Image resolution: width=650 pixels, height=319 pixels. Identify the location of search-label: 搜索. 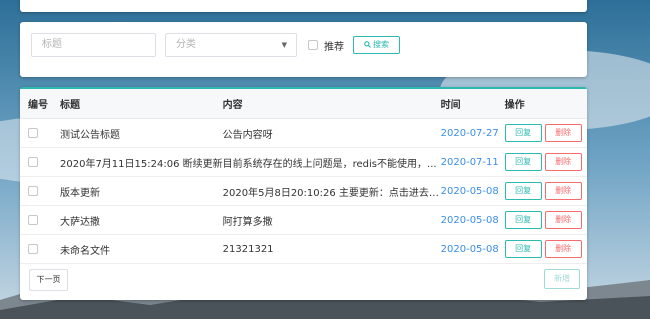
(381, 44).